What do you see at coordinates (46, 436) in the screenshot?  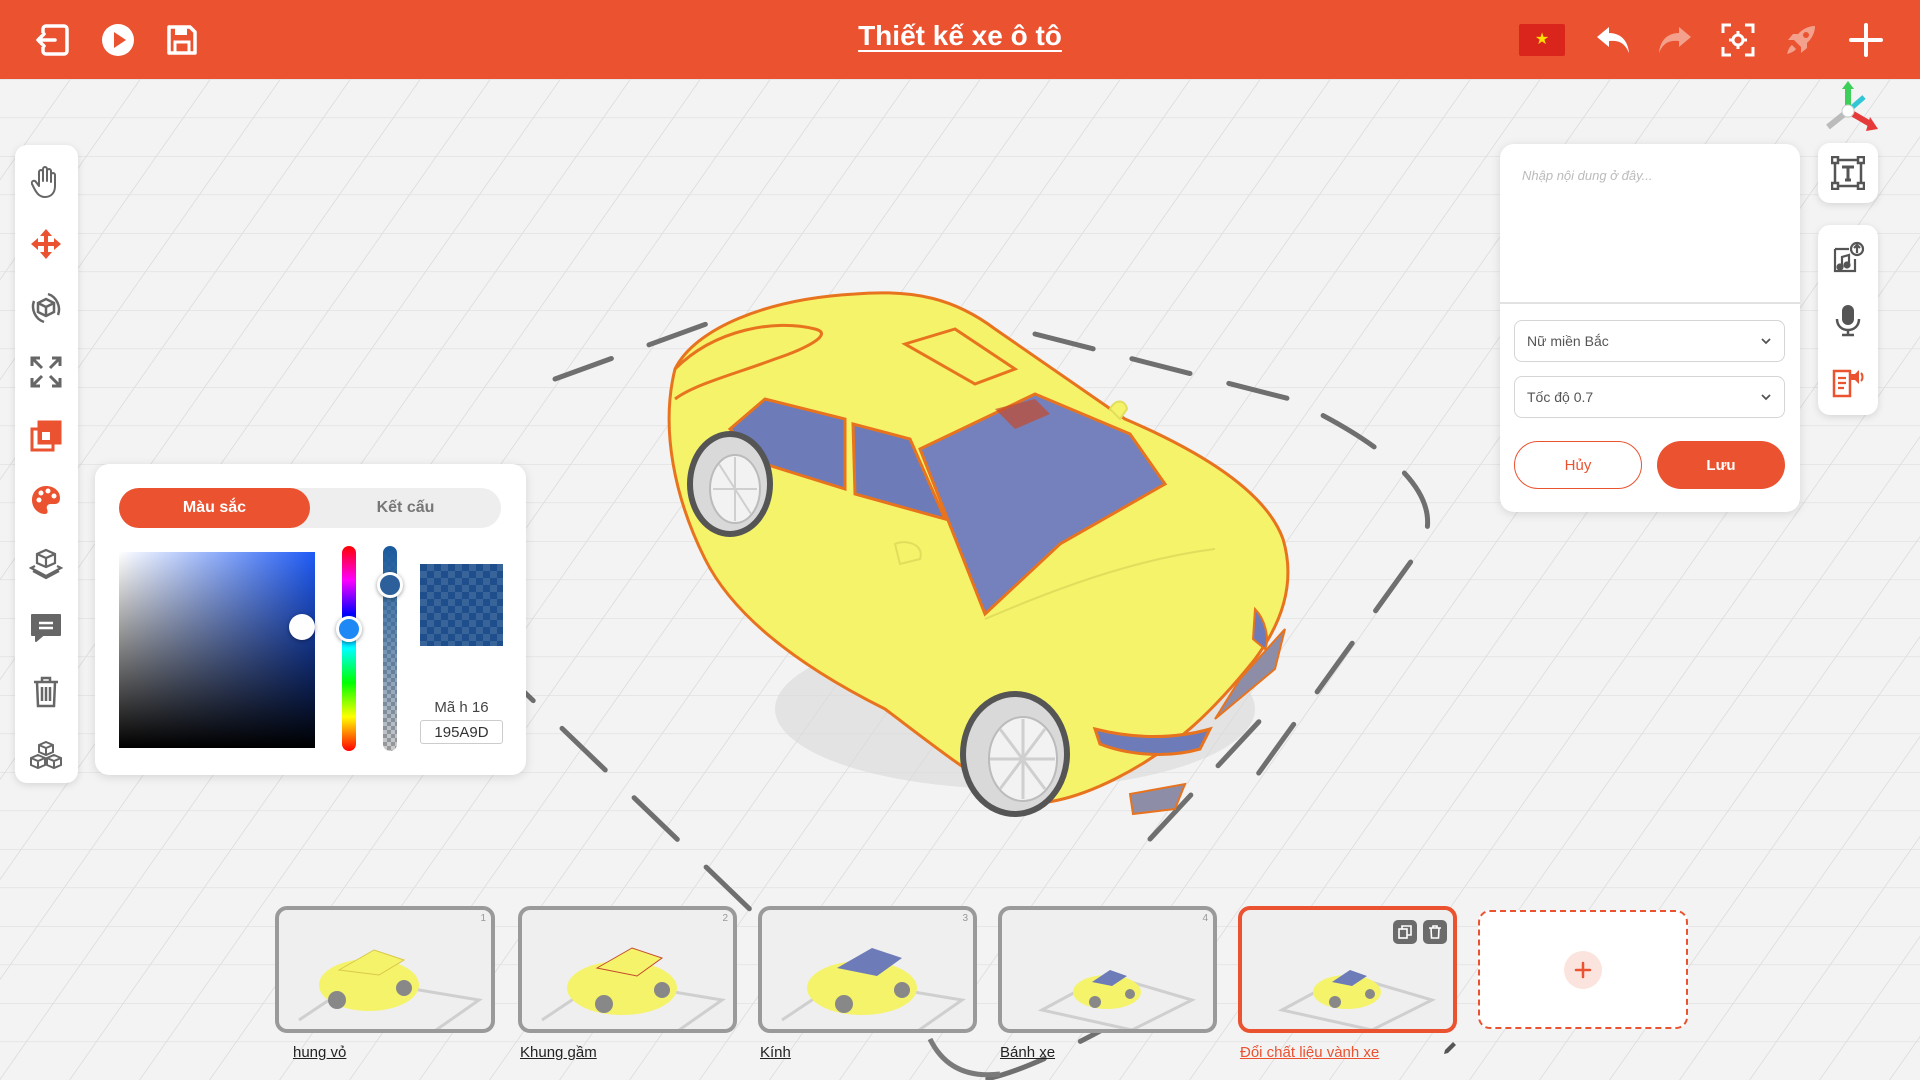 I see `duplicate-icon` at bounding box center [46, 436].